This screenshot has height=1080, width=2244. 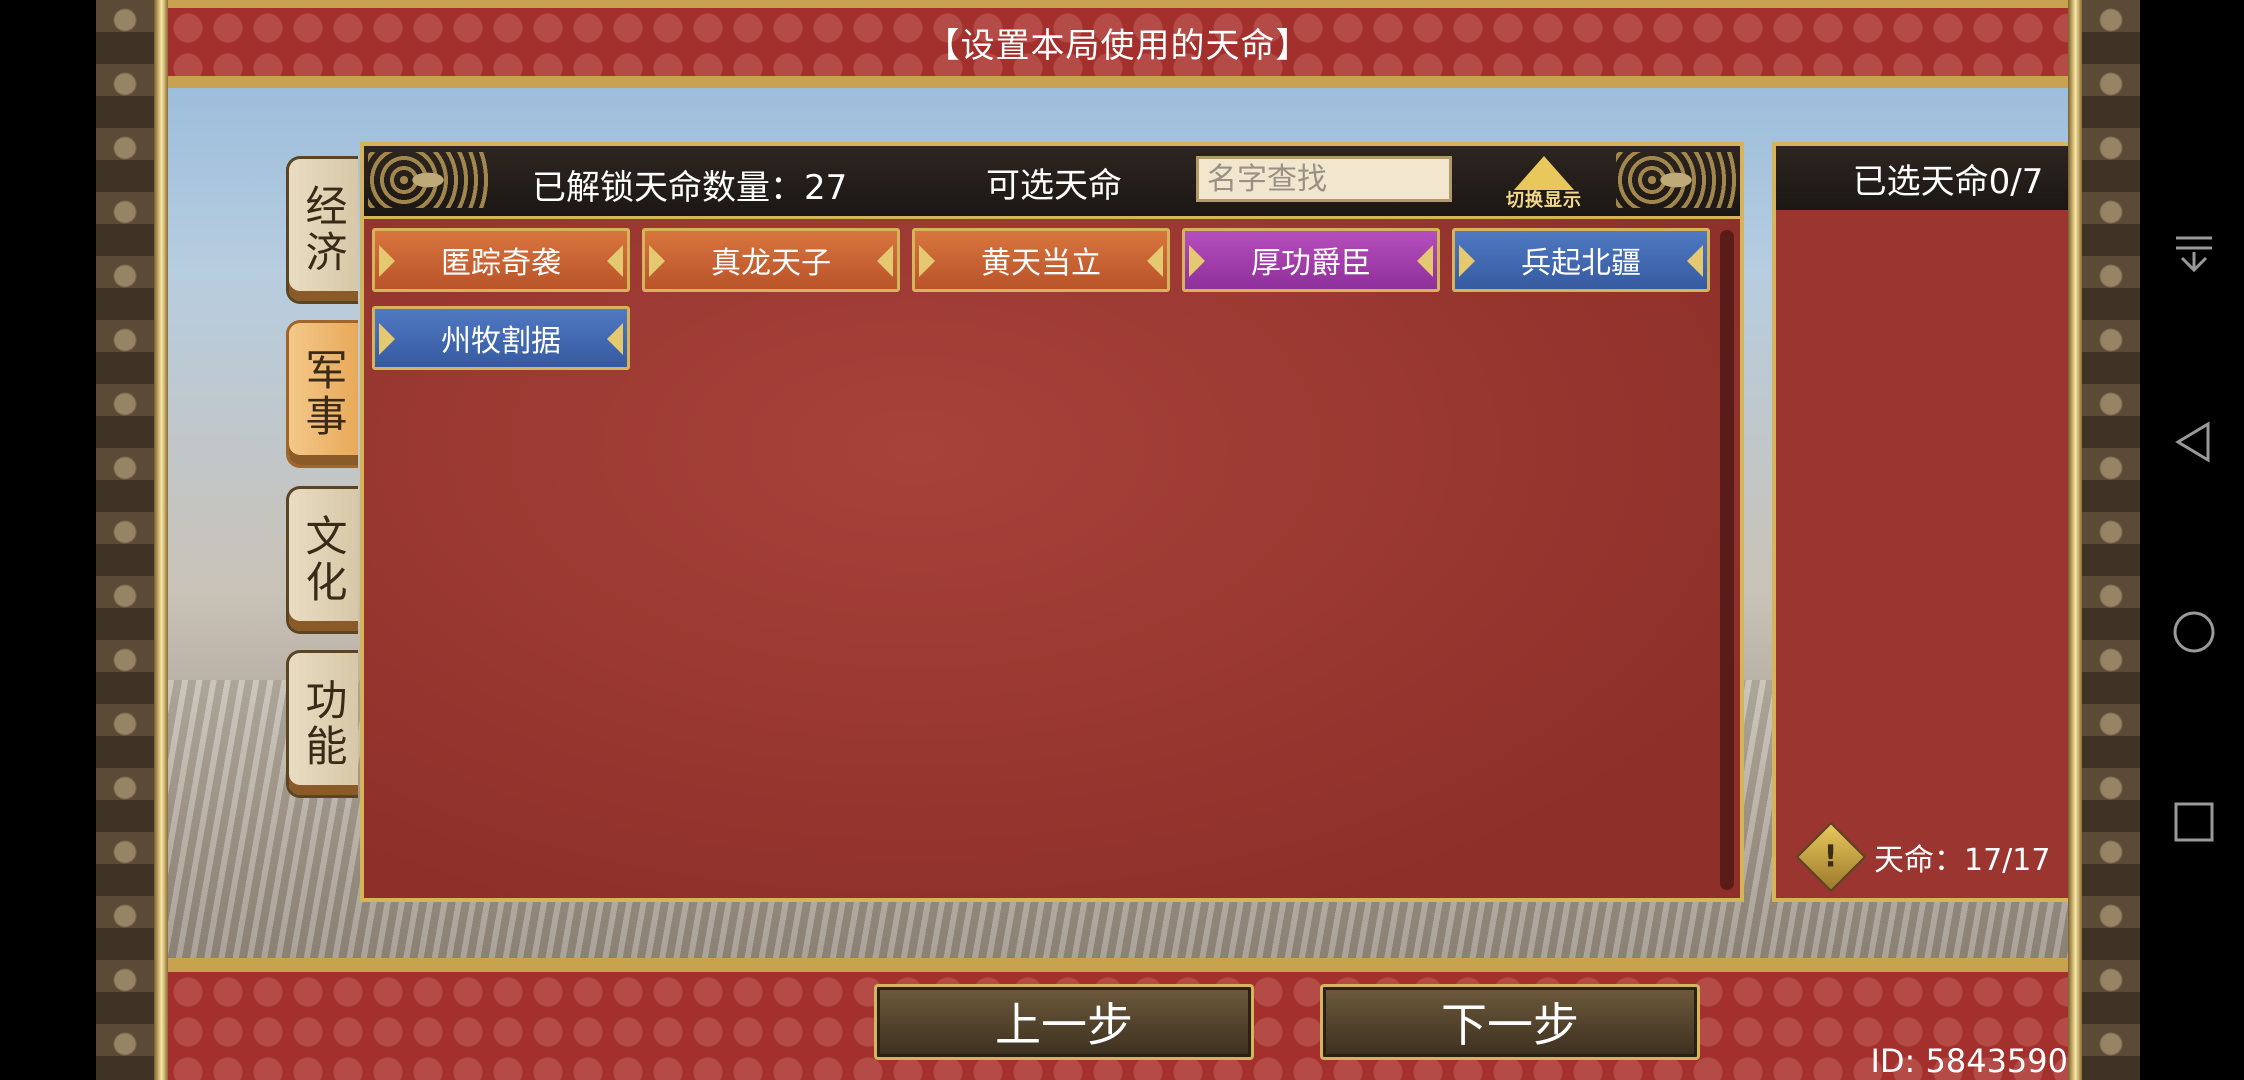 What do you see at coordinates (1969, 1061) in the screenshot?
I see `player-id: ID: 5843590` at bounding box center [1969, 1061].